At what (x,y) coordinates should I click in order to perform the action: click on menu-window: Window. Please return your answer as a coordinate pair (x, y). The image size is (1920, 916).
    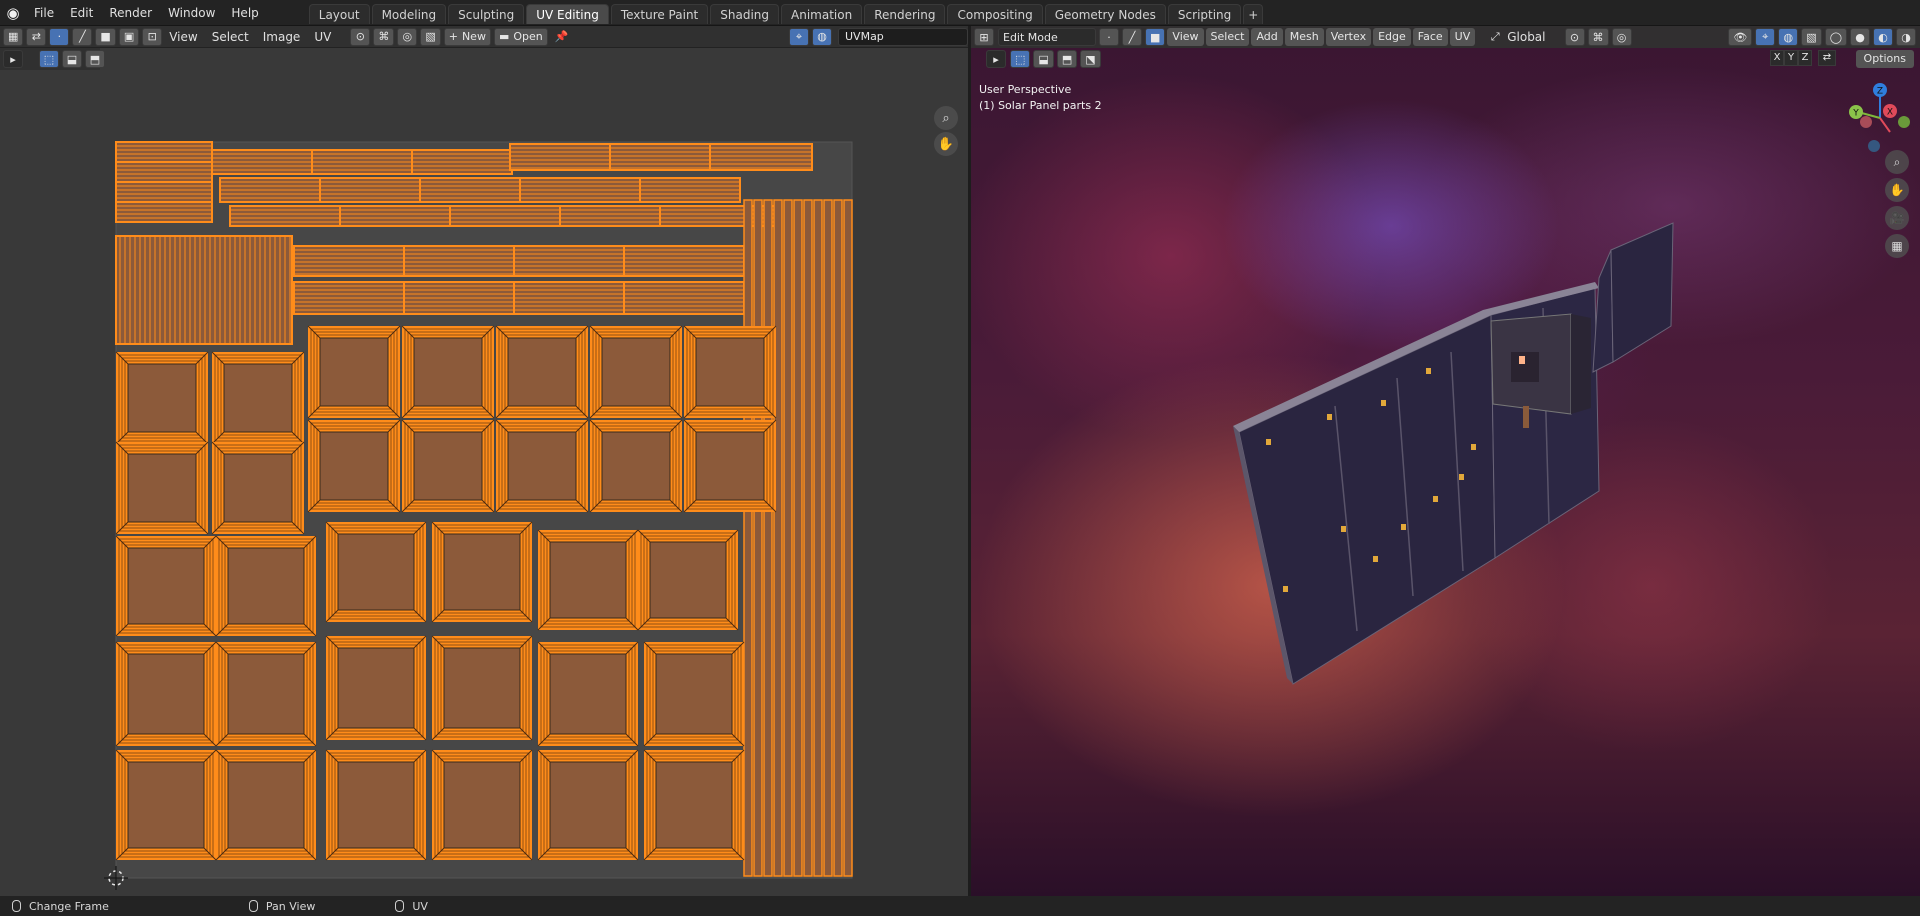
    Looking at the image, I should click on (191, 13).